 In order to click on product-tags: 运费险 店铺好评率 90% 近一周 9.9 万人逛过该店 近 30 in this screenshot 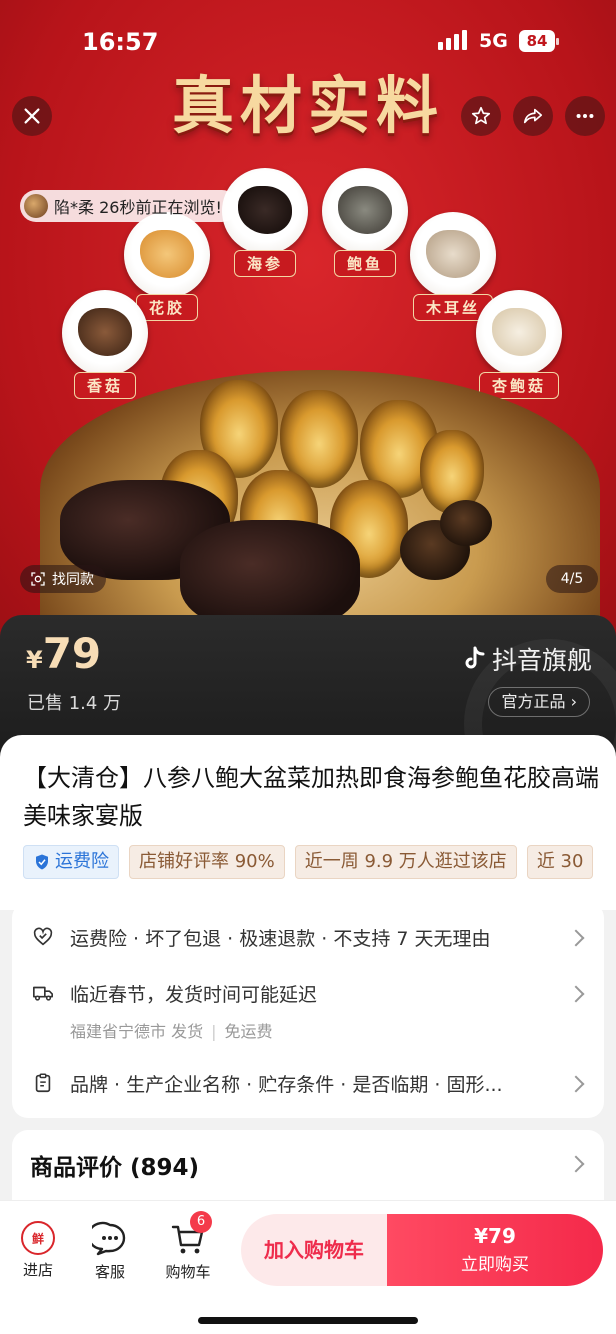, I will do `click(319, 862)`.